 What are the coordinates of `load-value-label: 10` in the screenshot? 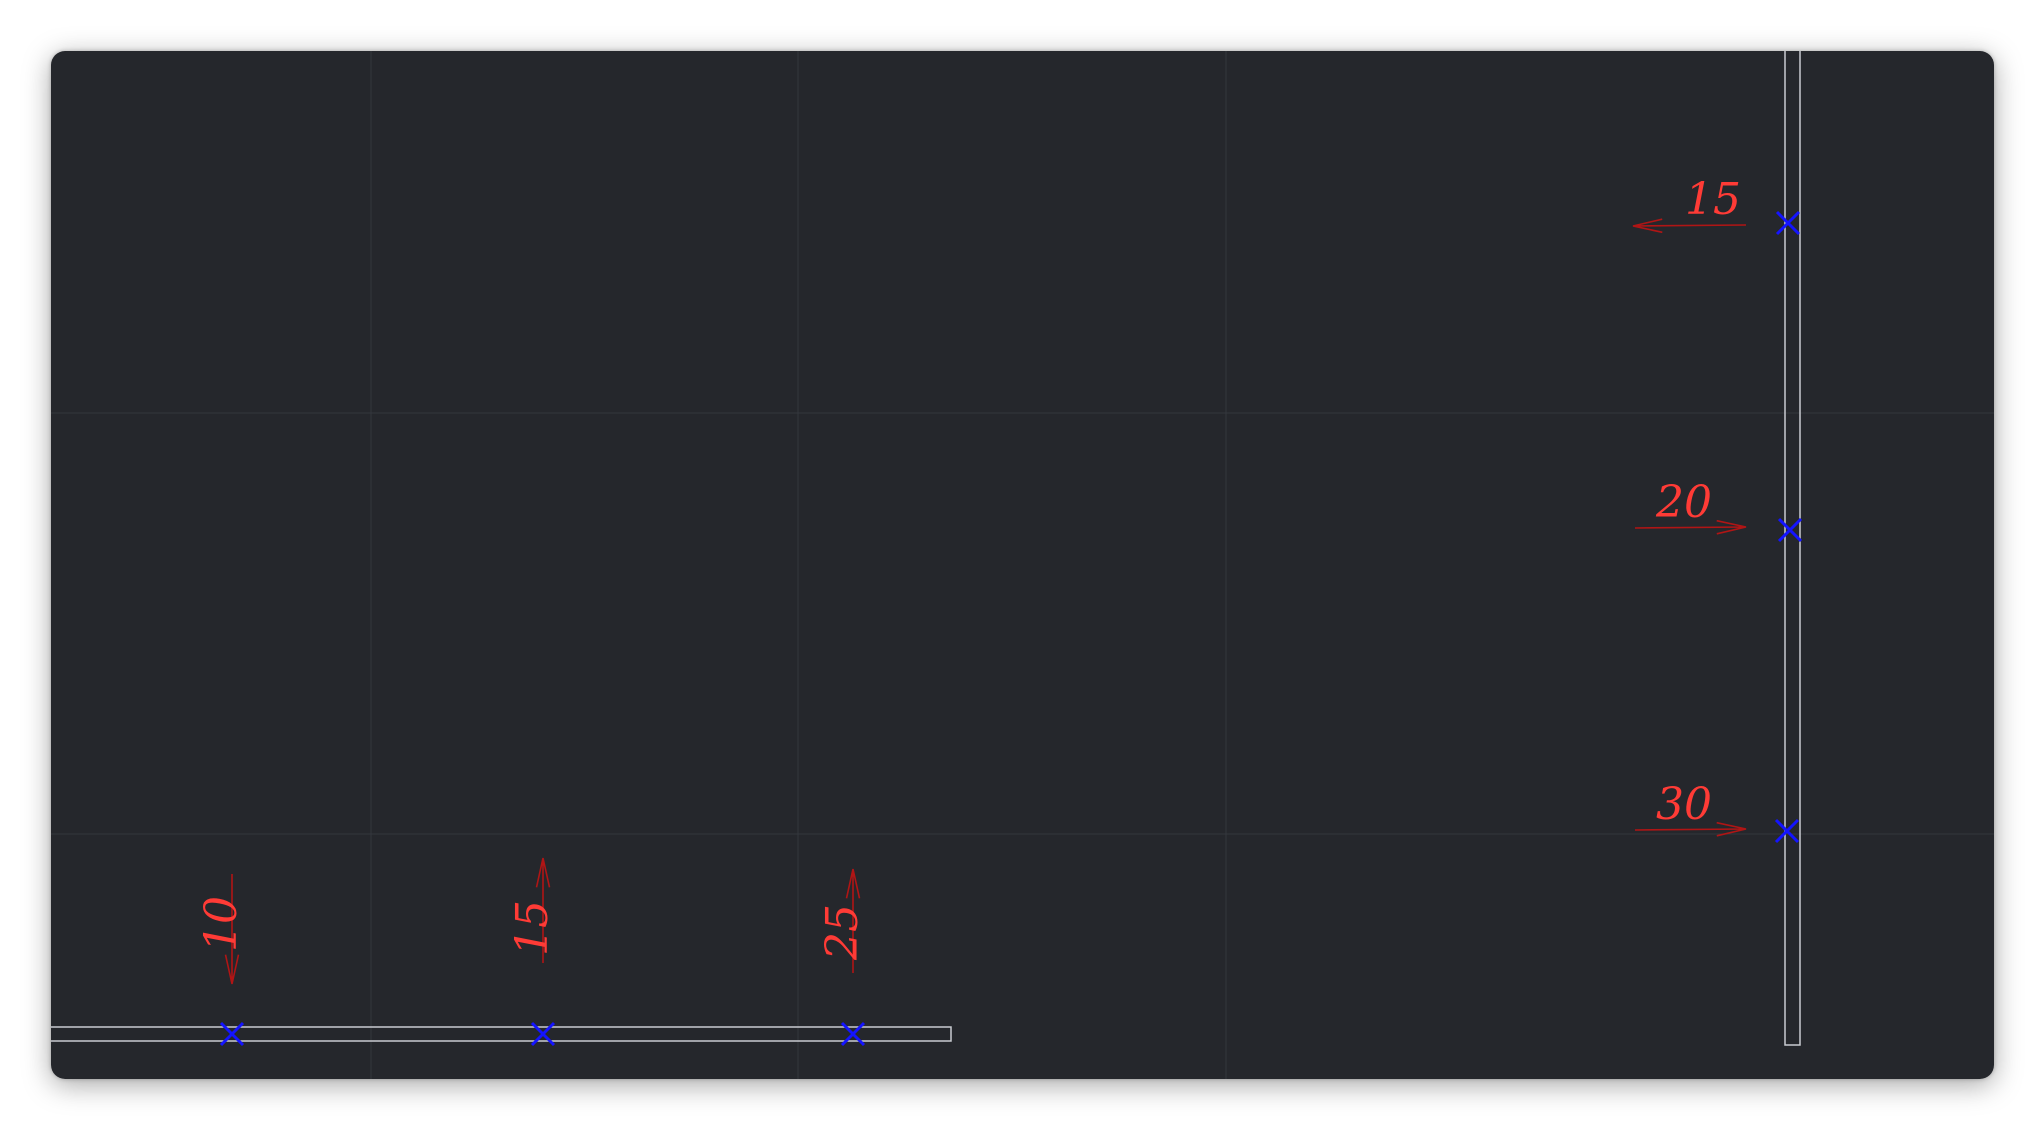 It's located at (221, 924).